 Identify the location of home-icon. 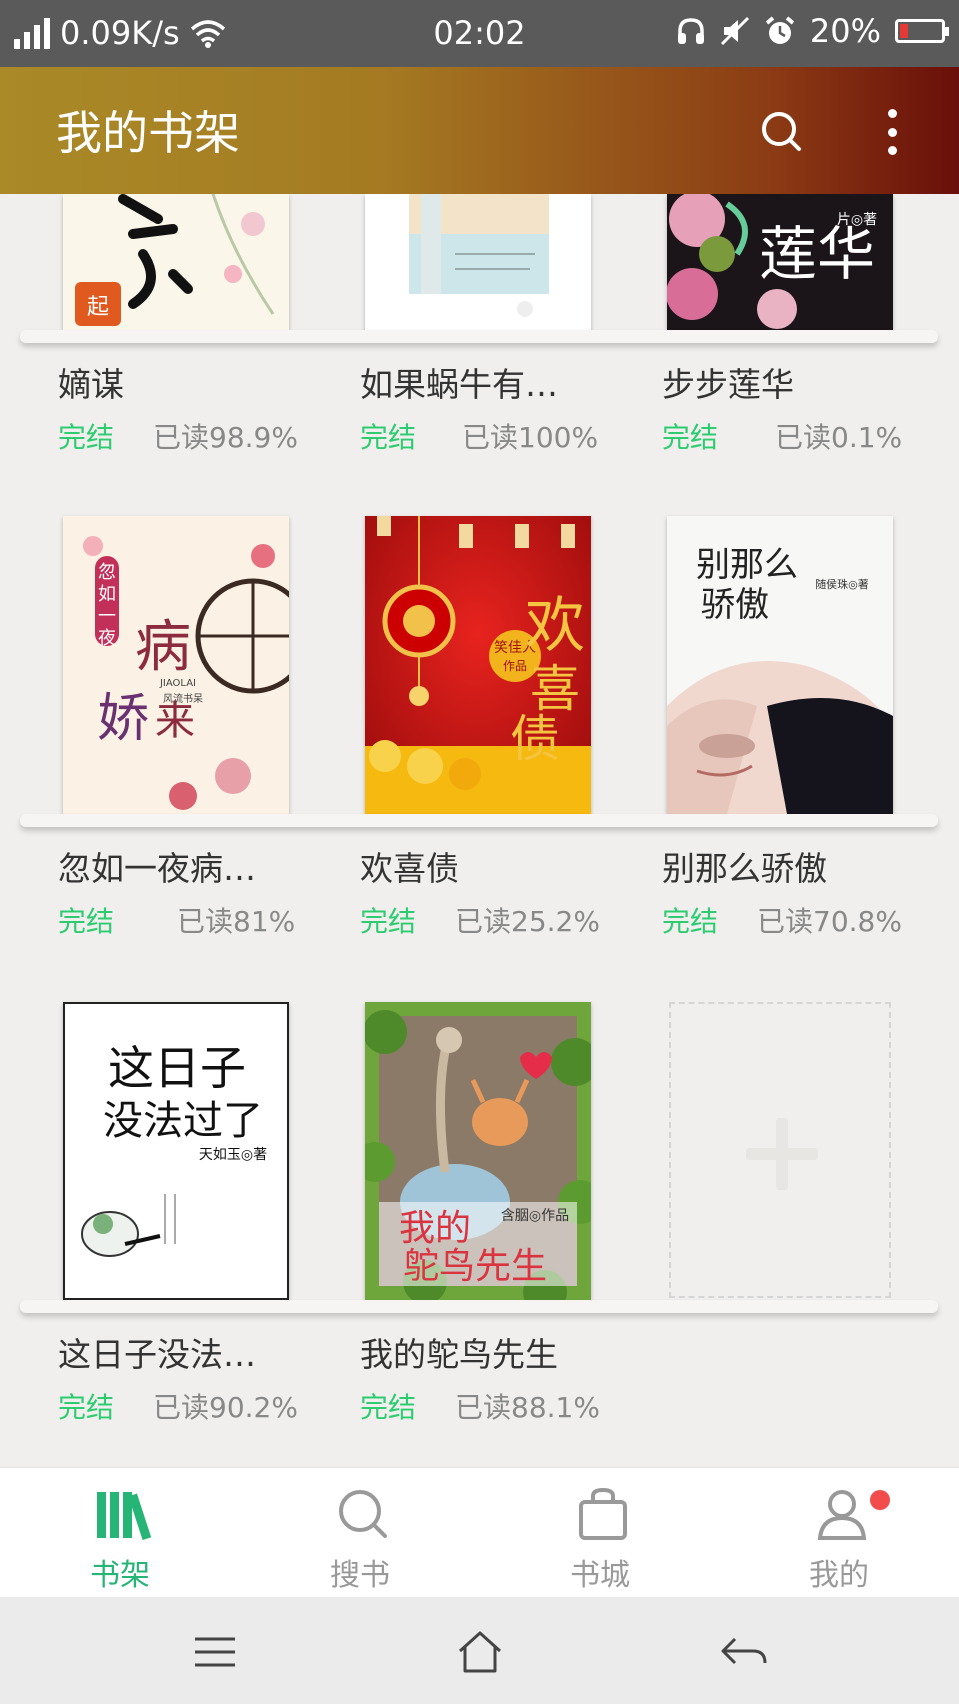
(480, 1652).